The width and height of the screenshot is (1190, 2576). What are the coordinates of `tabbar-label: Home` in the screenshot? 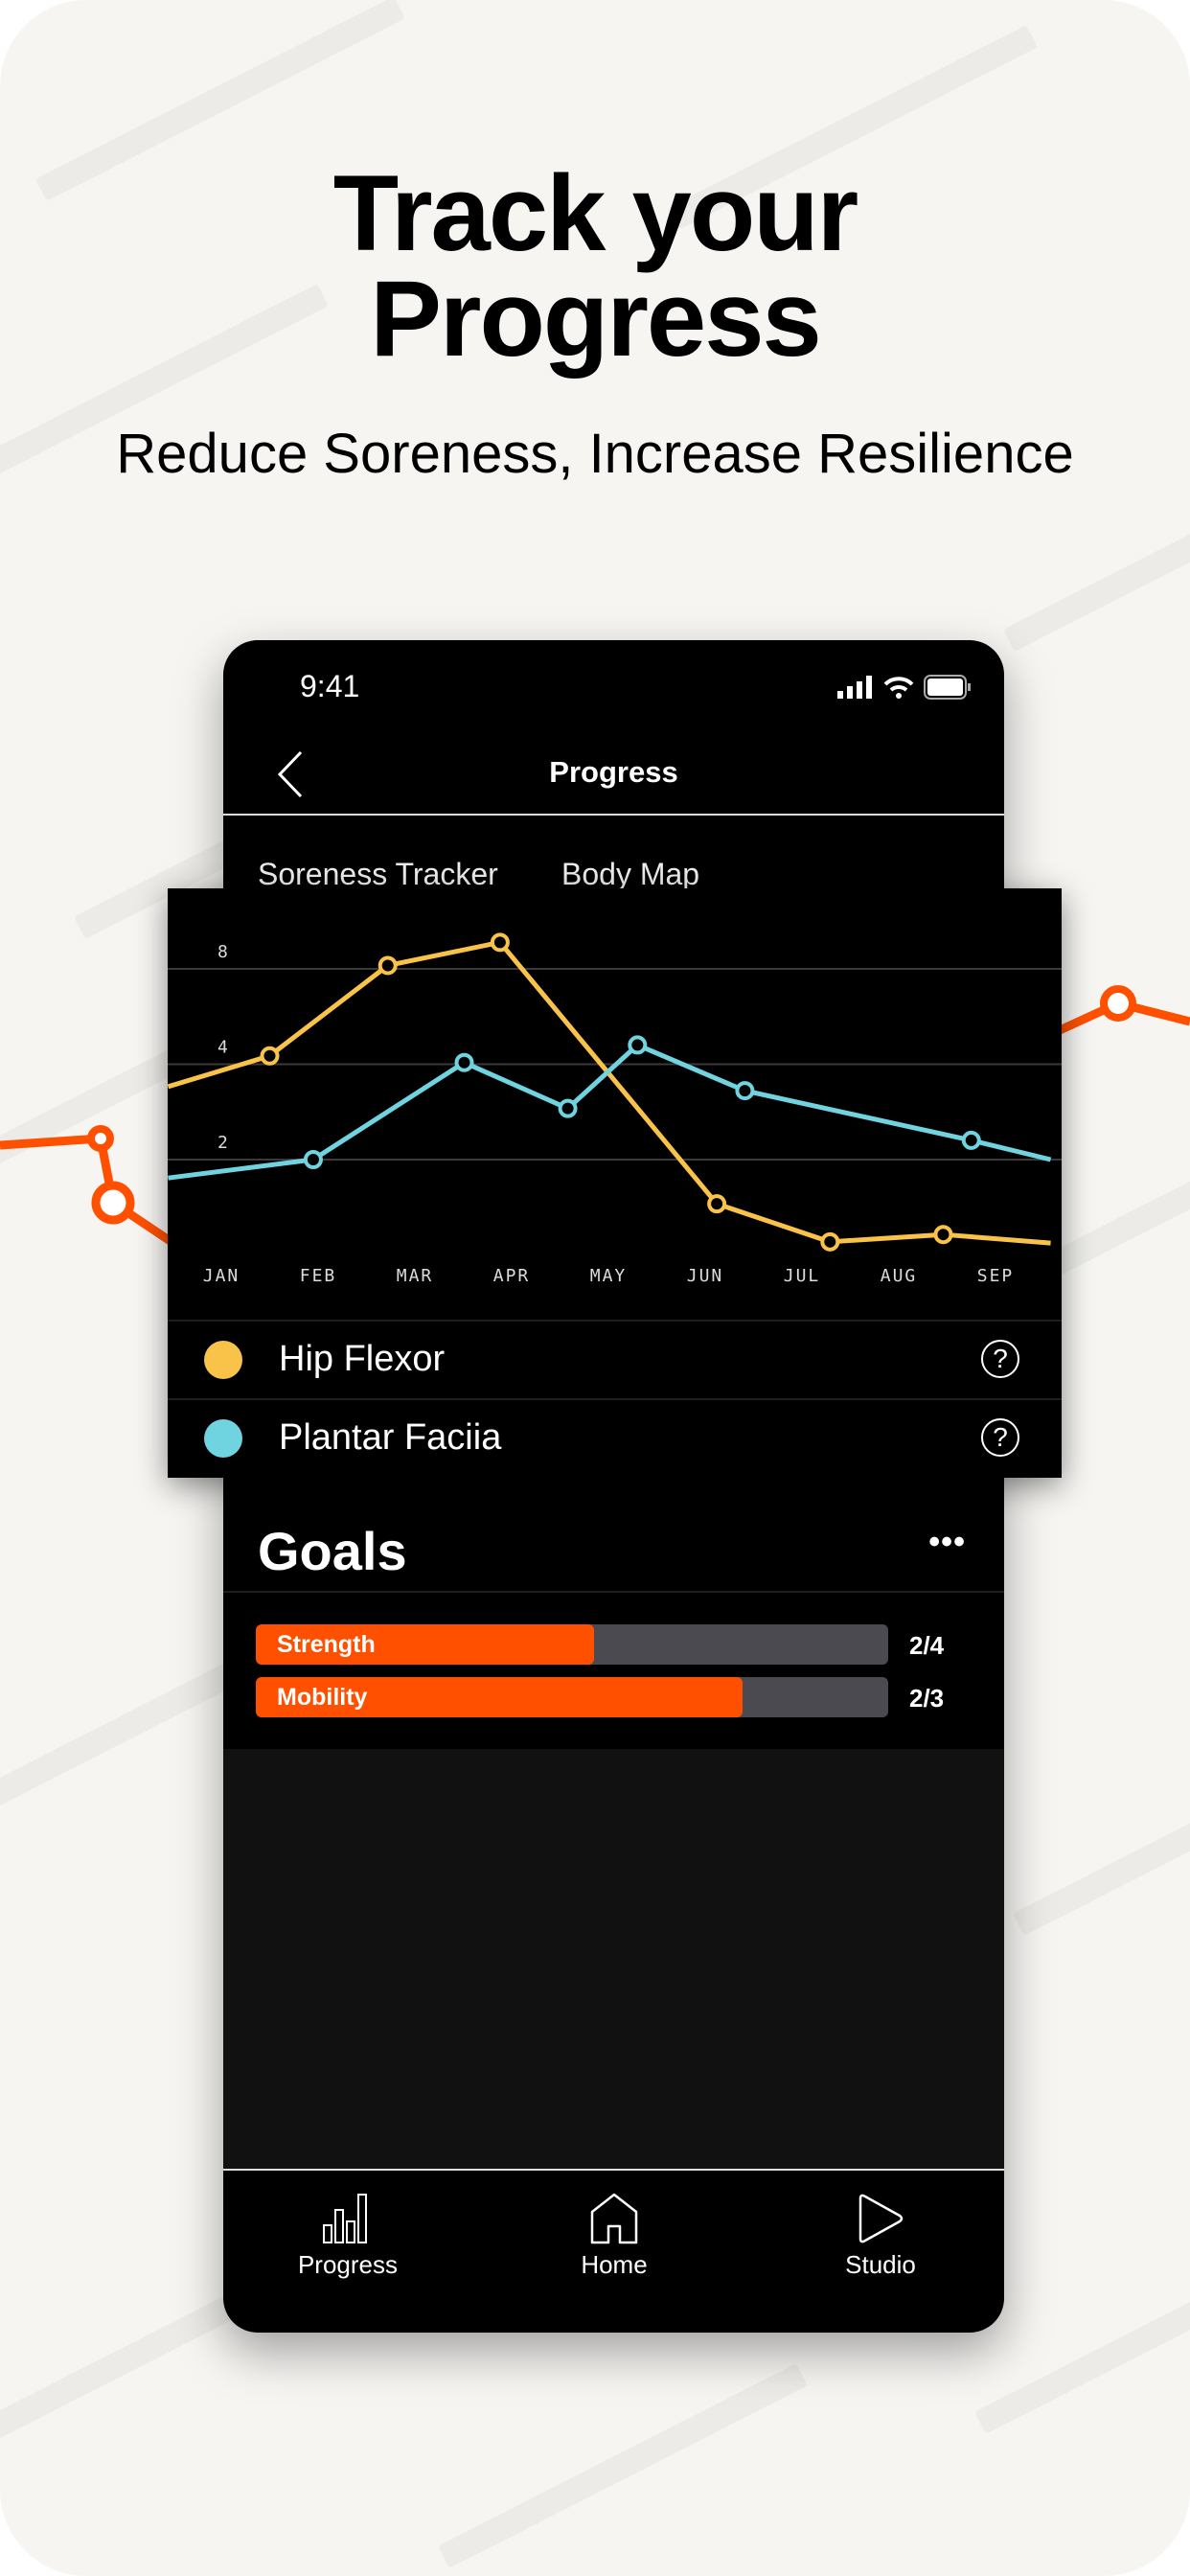 It's located at (615, 2264).